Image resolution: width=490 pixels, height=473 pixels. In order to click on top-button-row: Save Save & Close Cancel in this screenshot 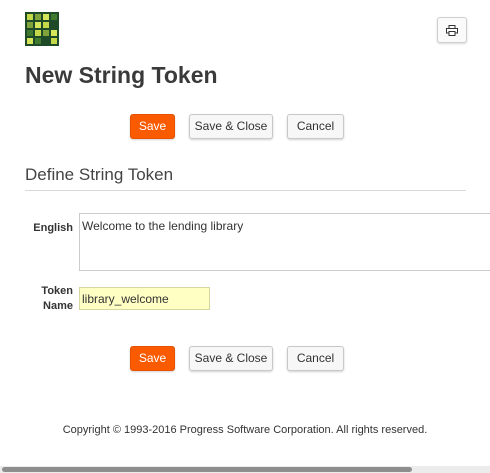, I will do `click(237, 126)`.